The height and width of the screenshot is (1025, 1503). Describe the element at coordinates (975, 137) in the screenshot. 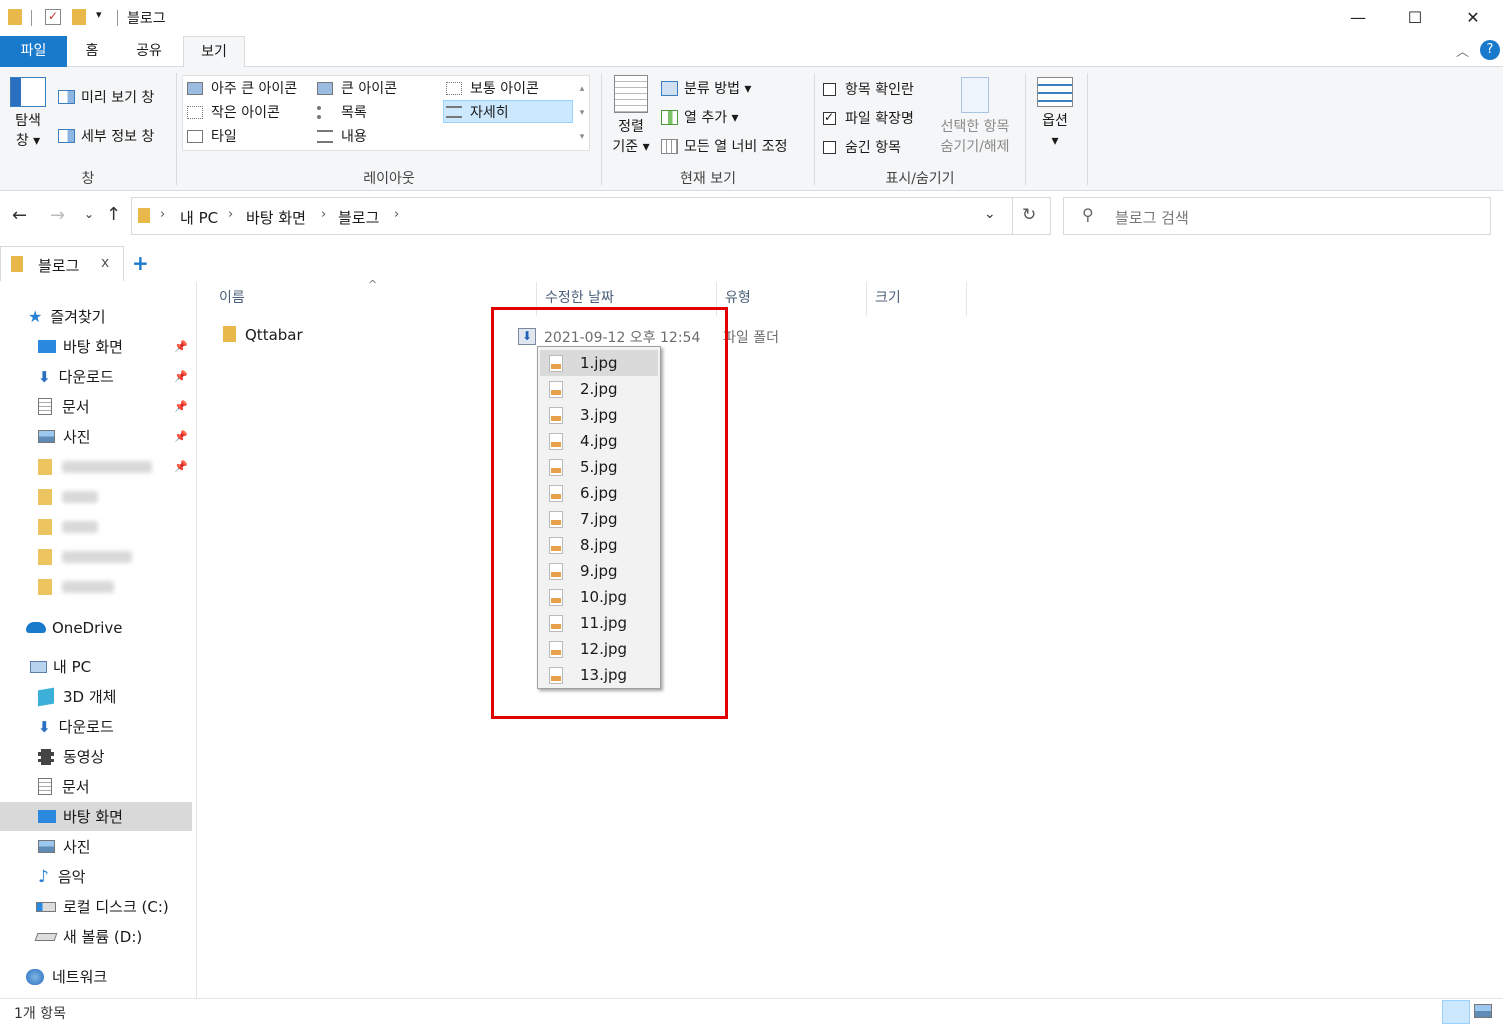

I see `hide-selected-label: 선택한 항목 숨기기/해제` at that location.